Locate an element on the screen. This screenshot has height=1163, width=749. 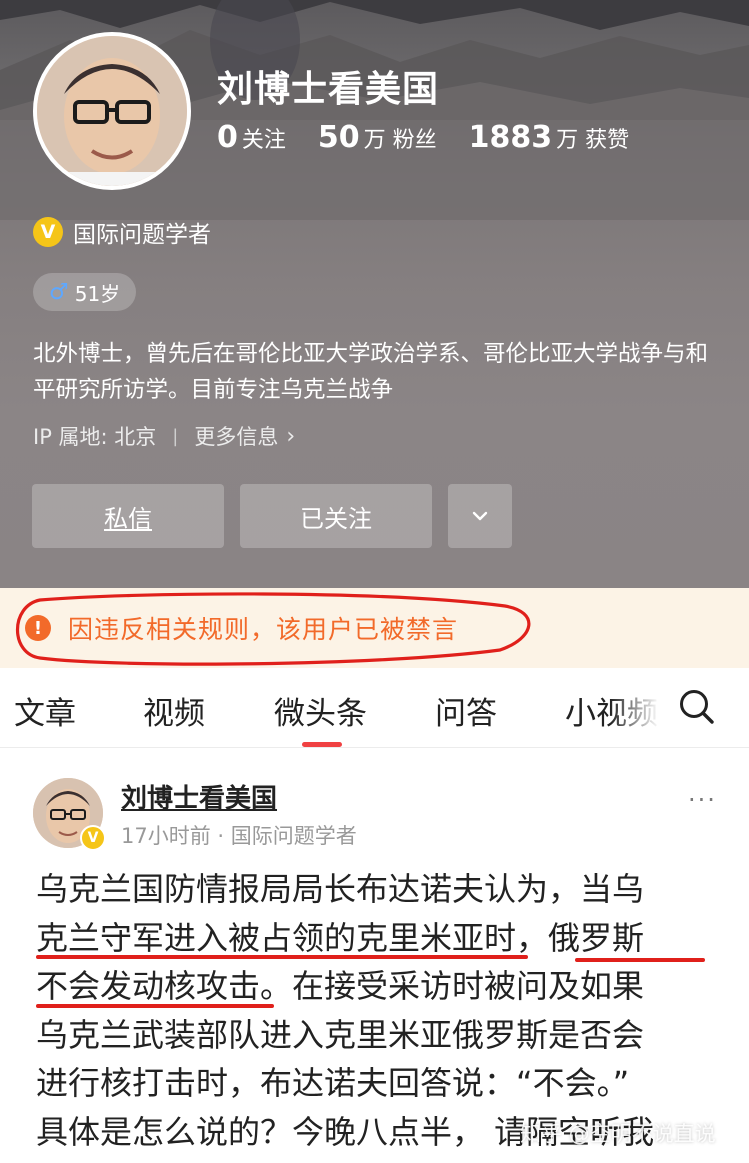
followed-button: 已关注 is located at coordinates (336, 516).